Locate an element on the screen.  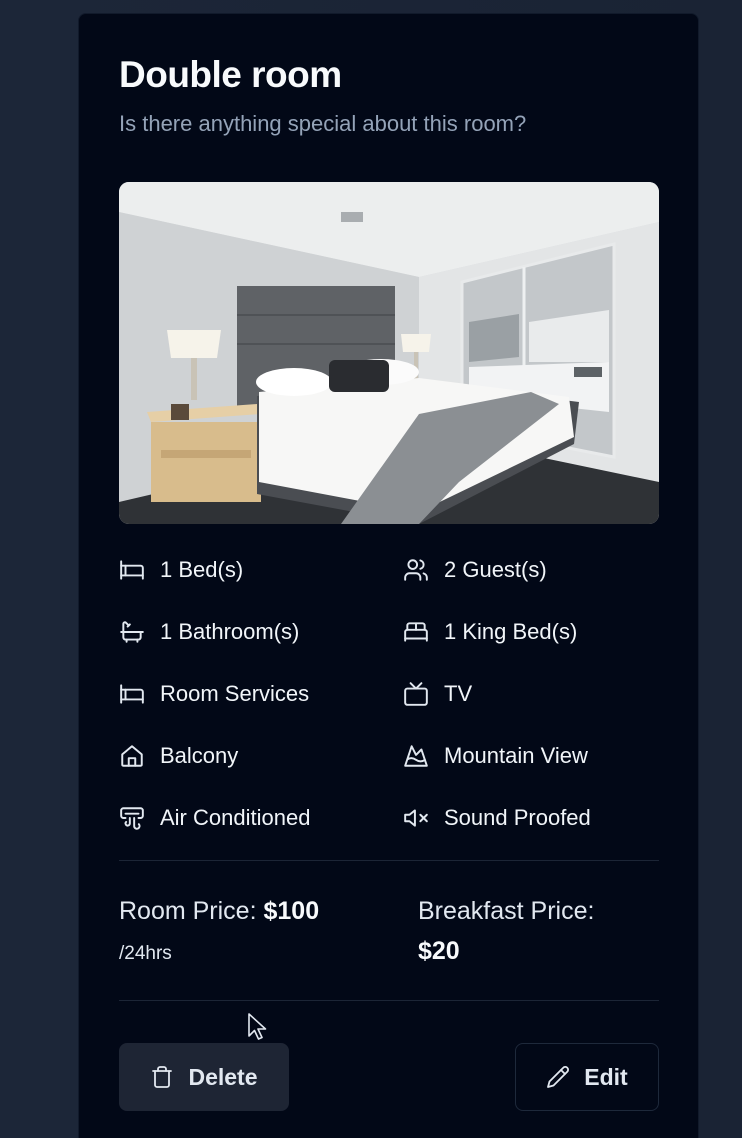
amenity-label: Mountain View is located at coordinates (516, 755).